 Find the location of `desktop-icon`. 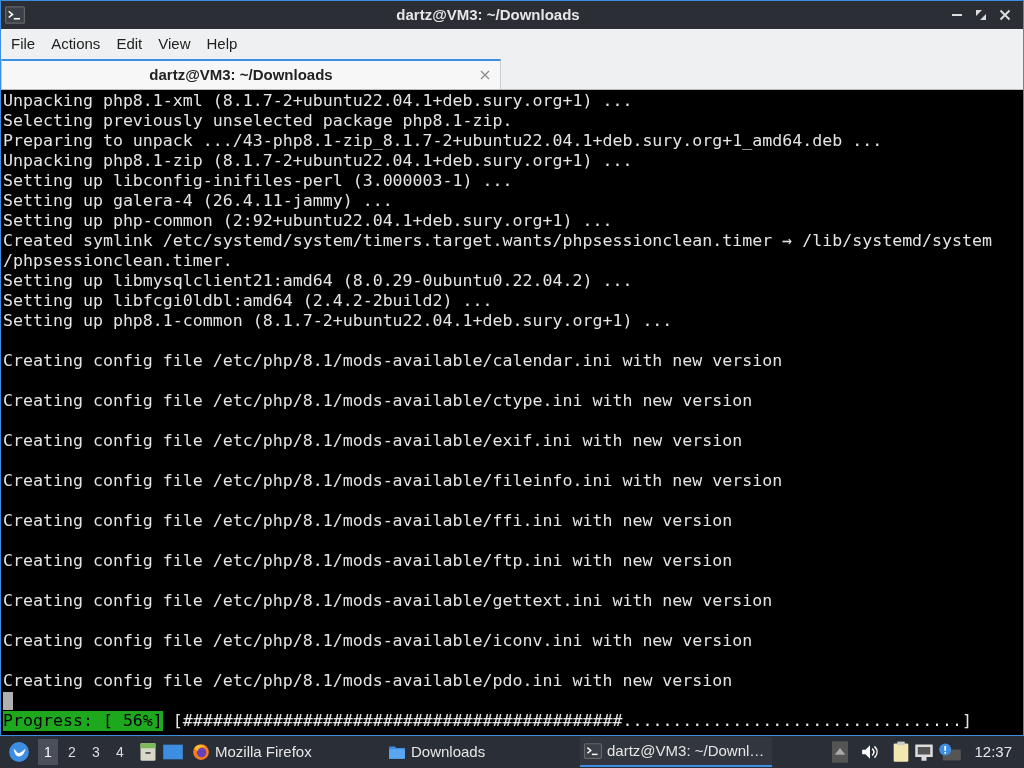

desktop-icon is located at coordinates (173, 752).